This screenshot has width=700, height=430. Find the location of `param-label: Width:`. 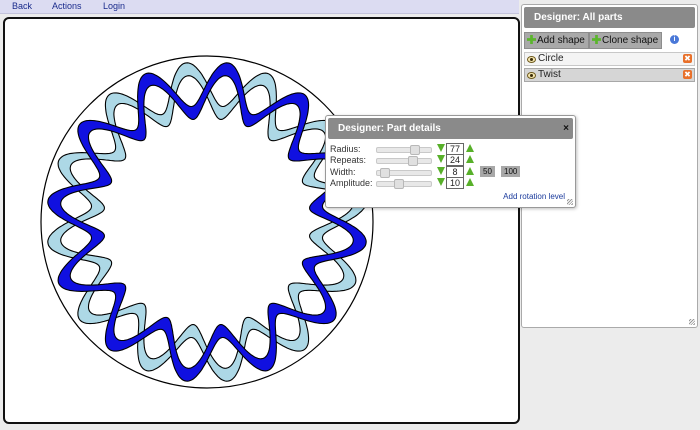

param-label: Width: is located at coordinates (343, 172).